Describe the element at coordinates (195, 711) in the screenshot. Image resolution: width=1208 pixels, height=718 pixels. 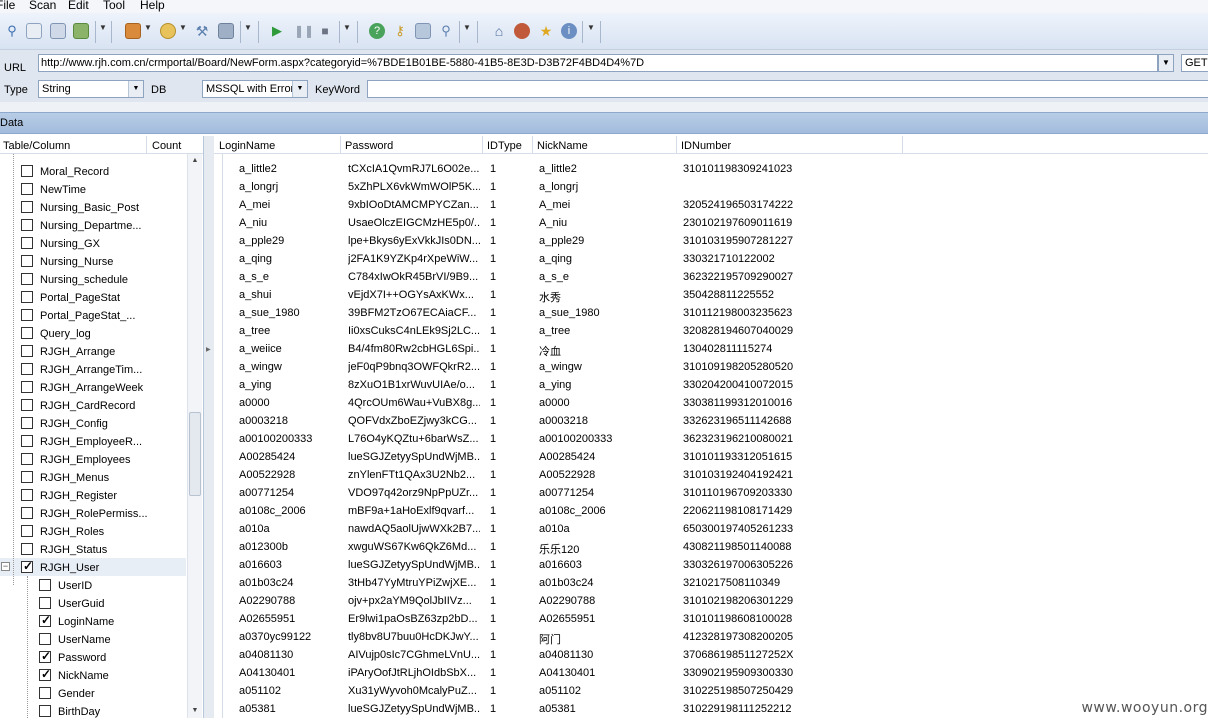
I see `scroll-down-icon: ▼` at that location.